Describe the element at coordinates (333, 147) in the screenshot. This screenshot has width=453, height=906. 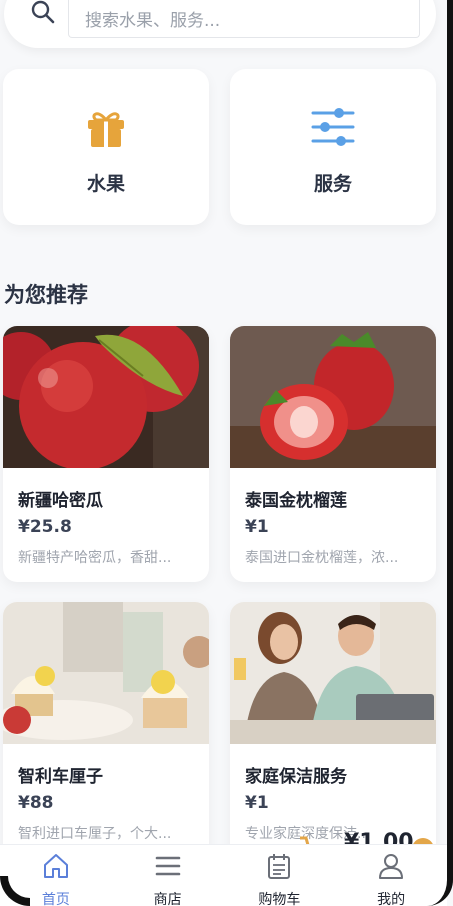
I see `category-service-card: 服务` at that location.